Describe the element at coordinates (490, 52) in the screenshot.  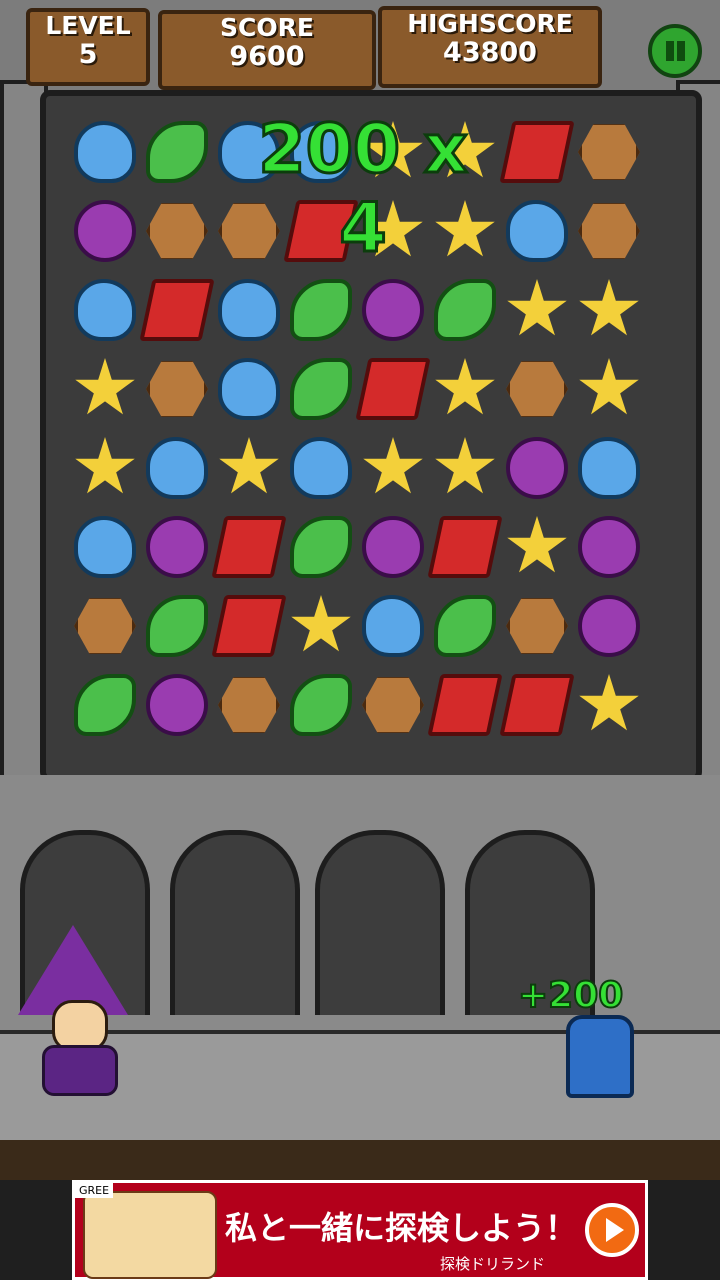
I see `highscore-value: 43800` at that location.